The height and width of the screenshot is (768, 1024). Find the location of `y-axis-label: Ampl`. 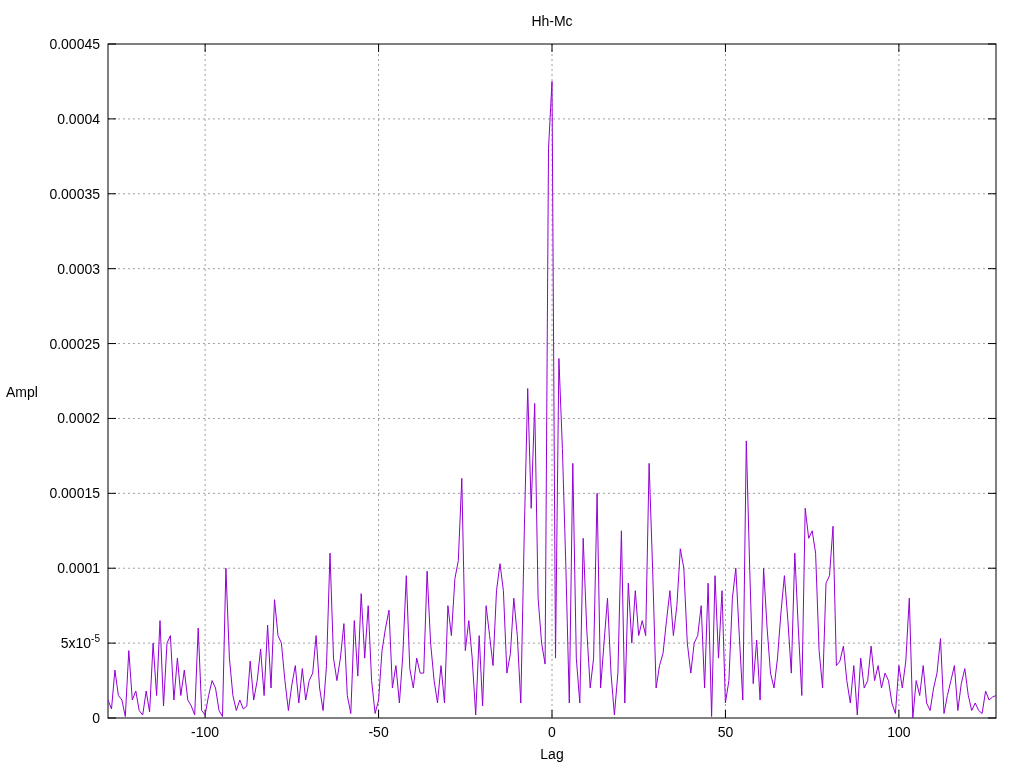

y-axis-label: Ampl is located at coordinates (22, 392).